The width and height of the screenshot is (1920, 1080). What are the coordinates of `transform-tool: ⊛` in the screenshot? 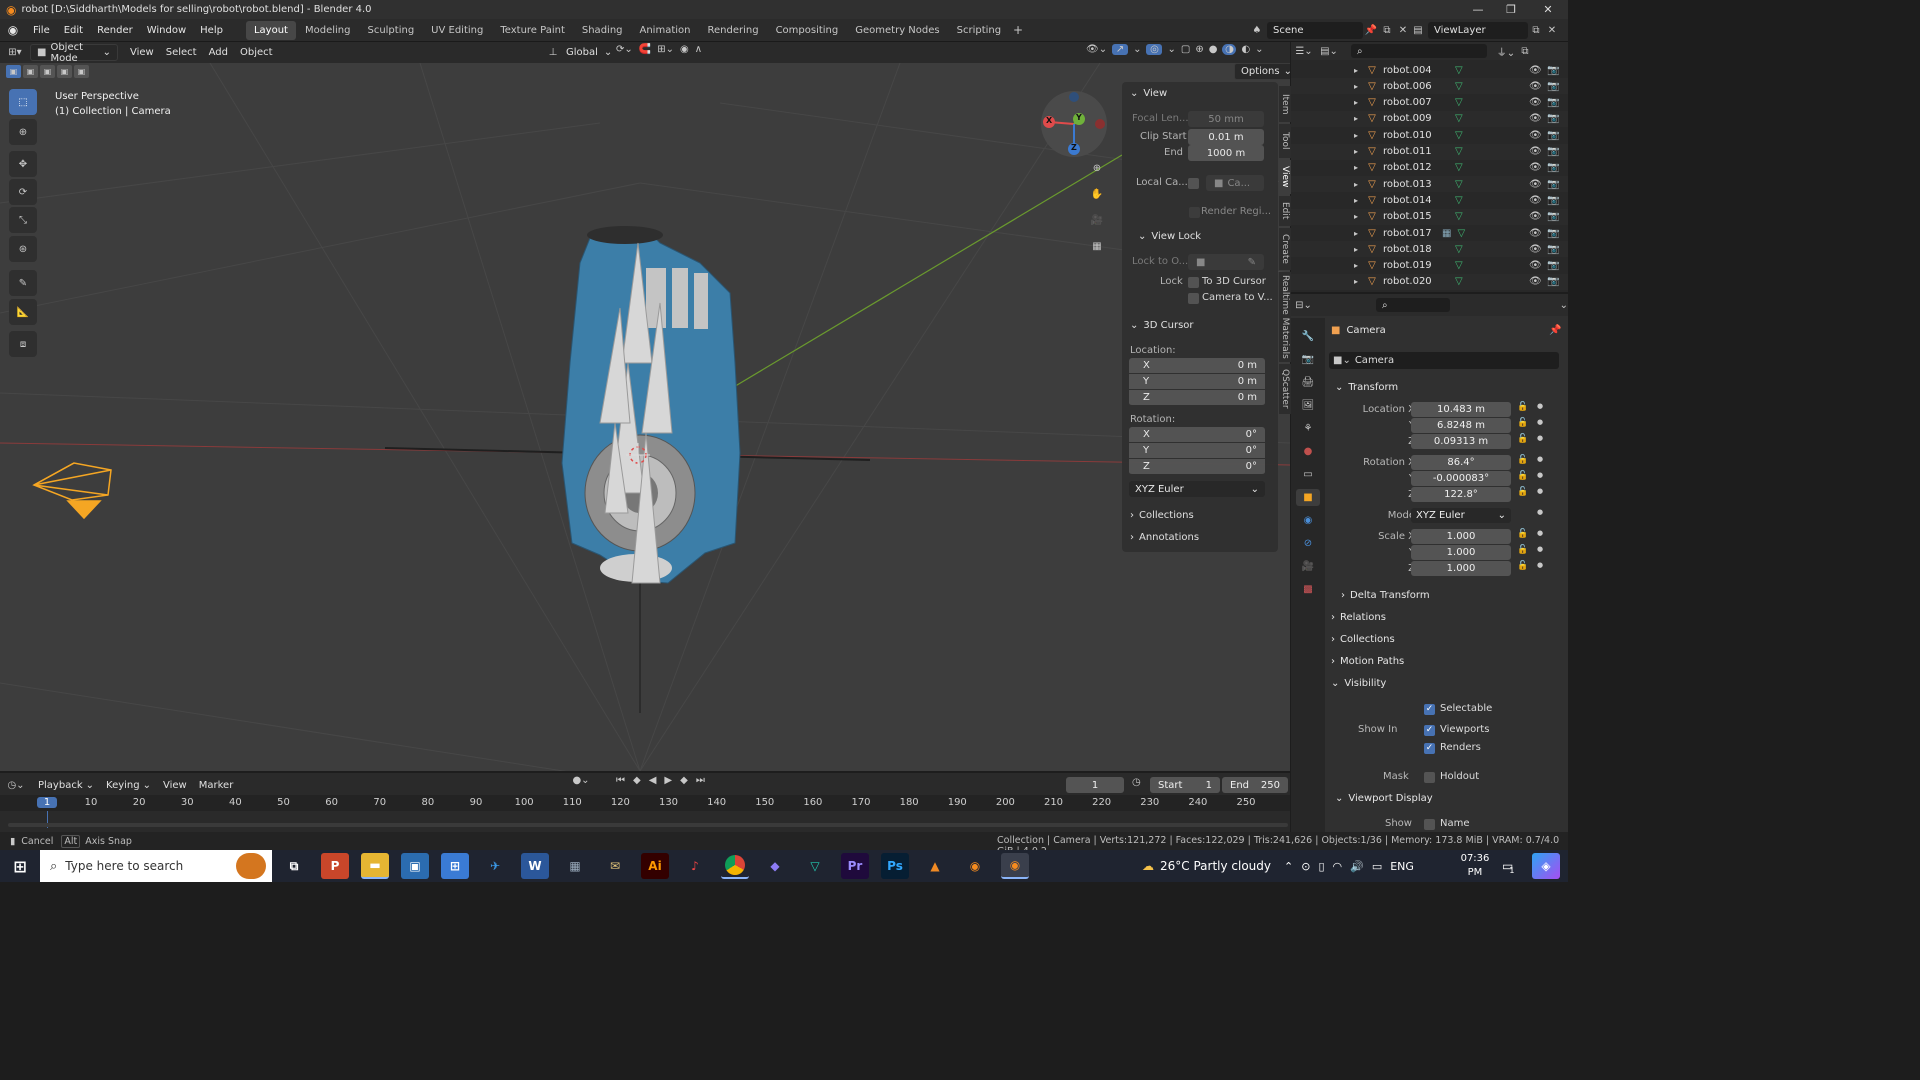 It's located at (23, 249).